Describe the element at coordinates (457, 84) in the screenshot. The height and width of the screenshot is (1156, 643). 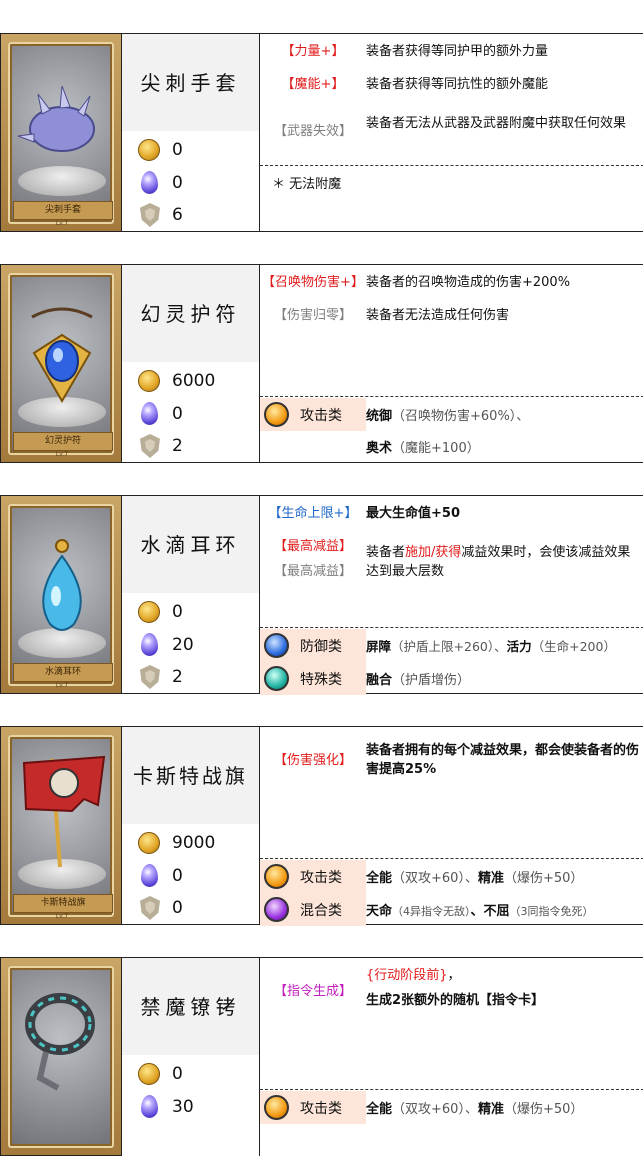
I see `effect-desc: 装备者获得等同抗性的额外魔能` at that location.